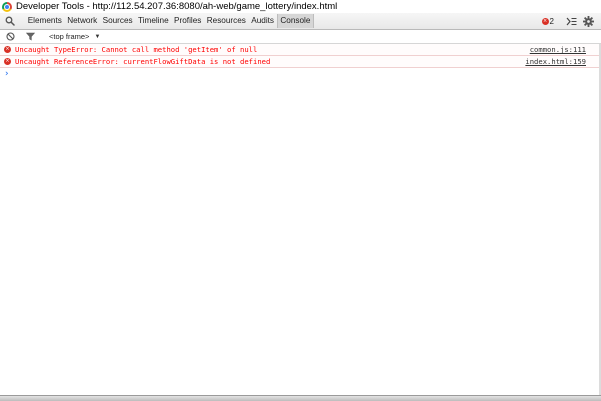 The image size is (601, 401). Describe the element at coordinates (153, 21) in the screenshot. I see `tab-timeline: Timeline` at that location.